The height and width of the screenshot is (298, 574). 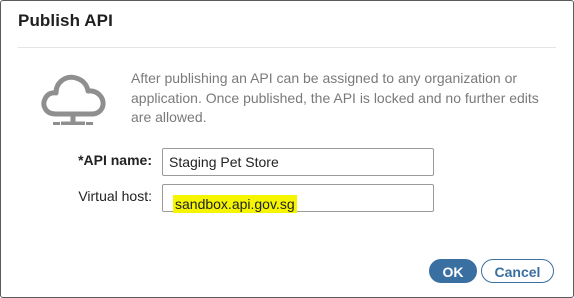 What do you see at coordinates (298, 162) in the screenshot?
I see `api-name-input: Staging Pet Store` at bounding box center [298, 162].